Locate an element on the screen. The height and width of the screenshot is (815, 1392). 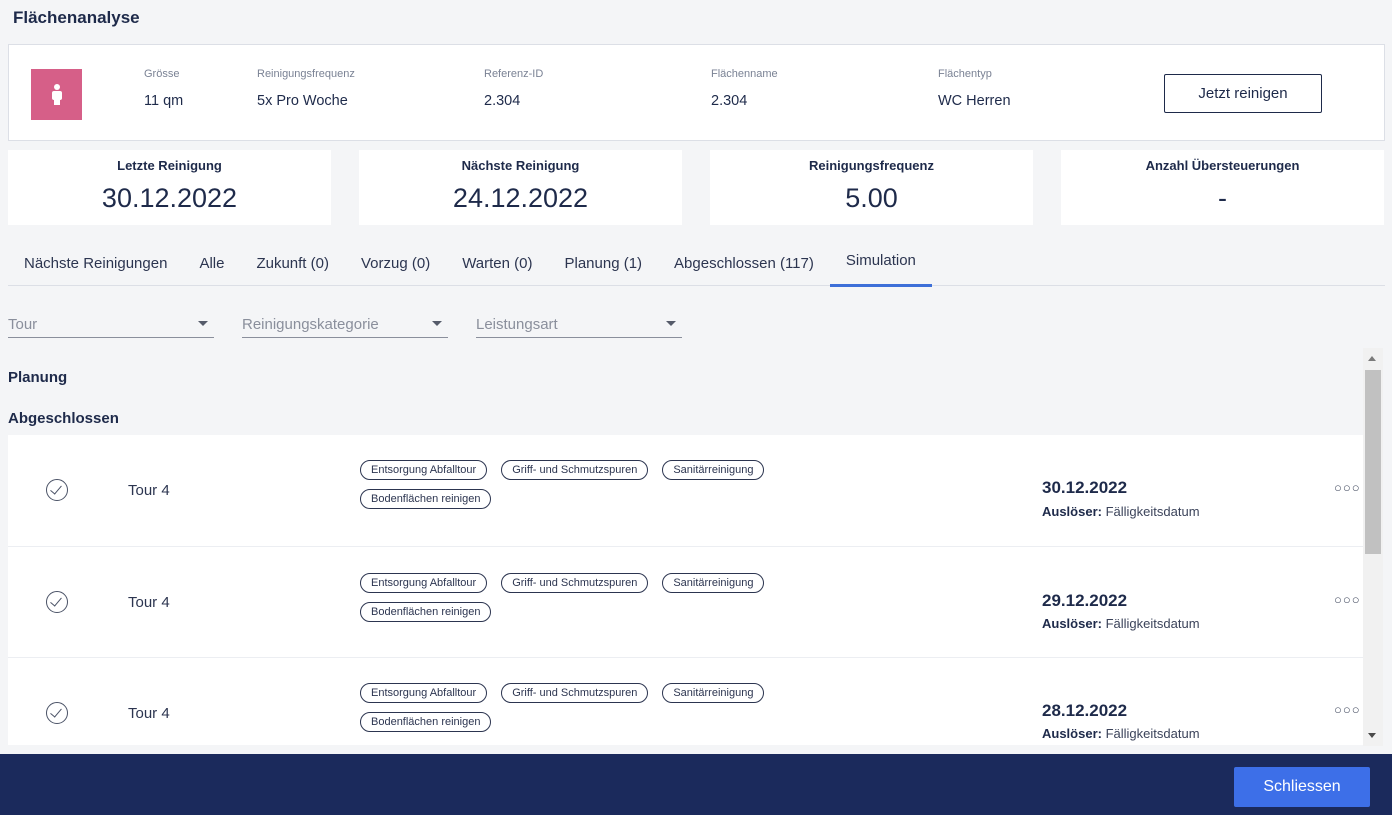
stat-card-last-cleaning: Letzte Reinigung 30.12.2022 is located at coordinates (169, 187).